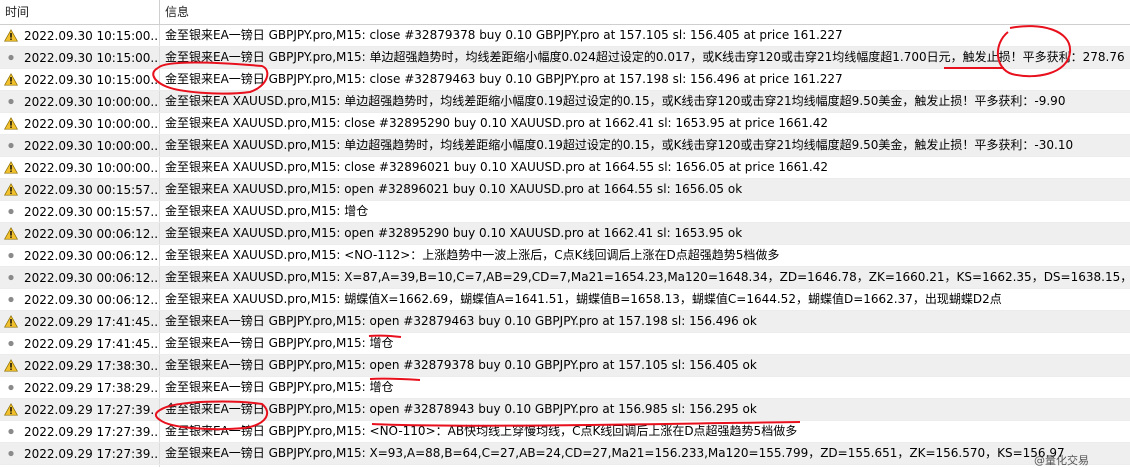  What do you see at coordinates (645, 12) in the screenshot?
I see `column-header-info: 信息` at bounding box center [645, 12].